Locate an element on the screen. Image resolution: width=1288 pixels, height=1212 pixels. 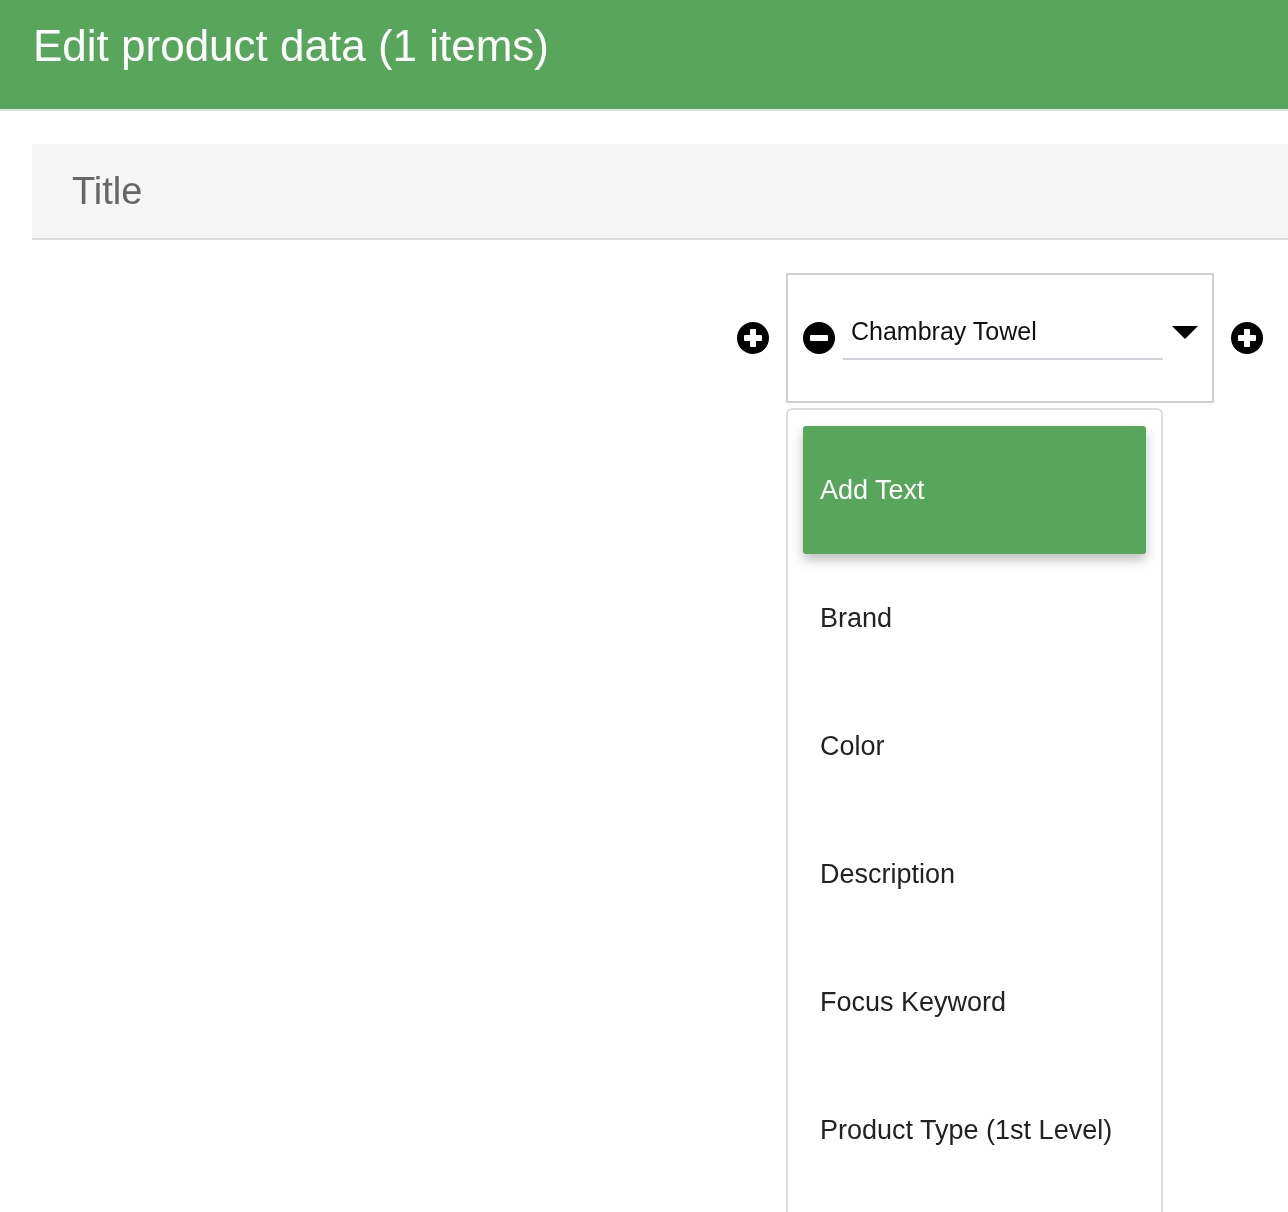
menu-item: Color is located at coordinates (974, 746).